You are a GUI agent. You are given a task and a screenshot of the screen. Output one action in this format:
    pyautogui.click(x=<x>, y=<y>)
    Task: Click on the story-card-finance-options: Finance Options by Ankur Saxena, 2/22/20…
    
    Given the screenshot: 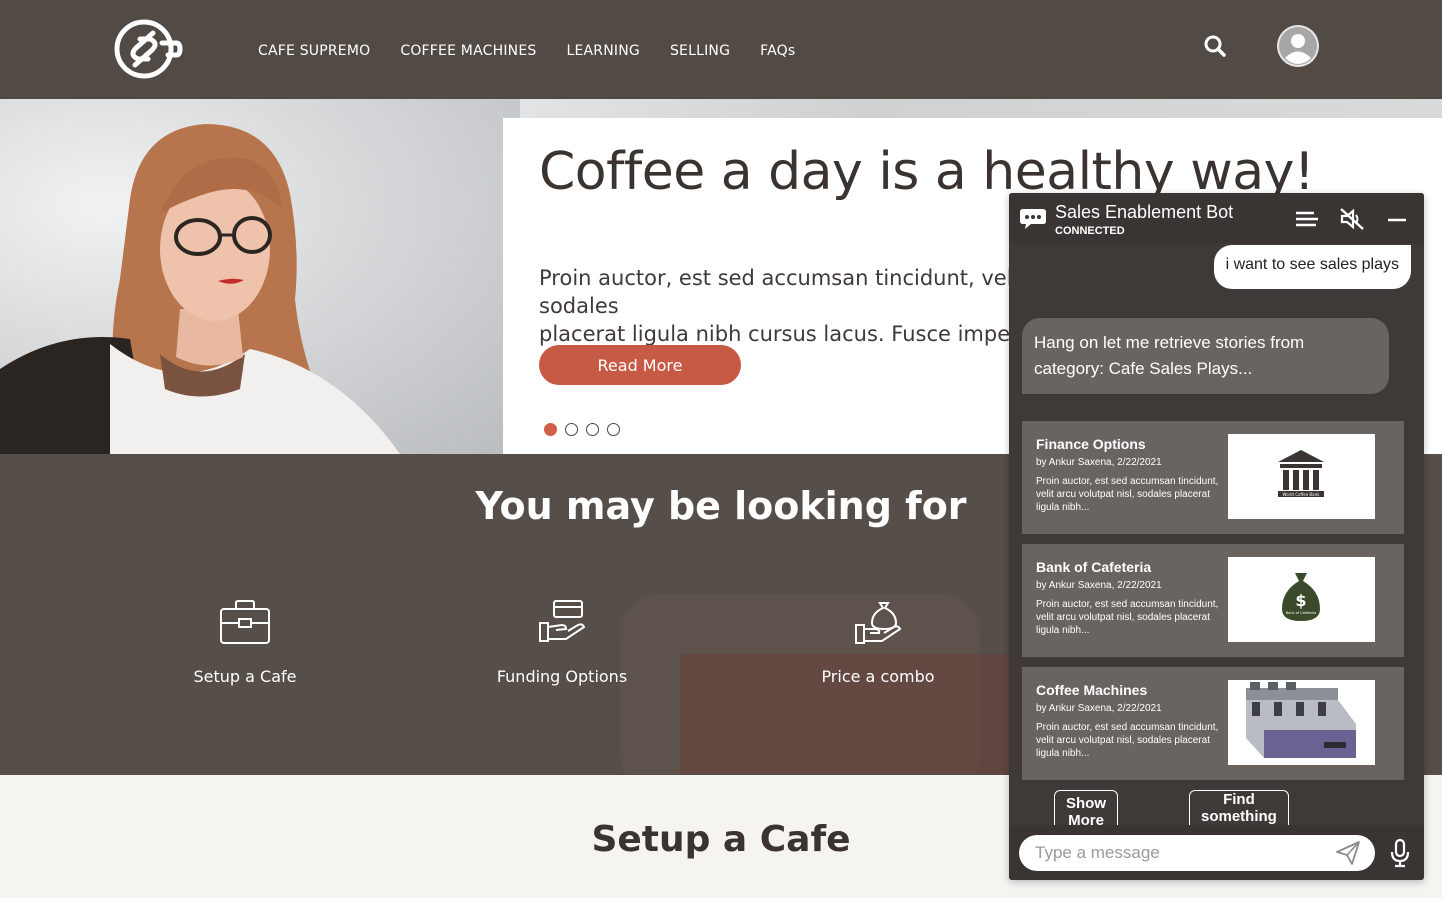 What is the action you would take?
    pyautogui.click(x=1213, y=477)
    